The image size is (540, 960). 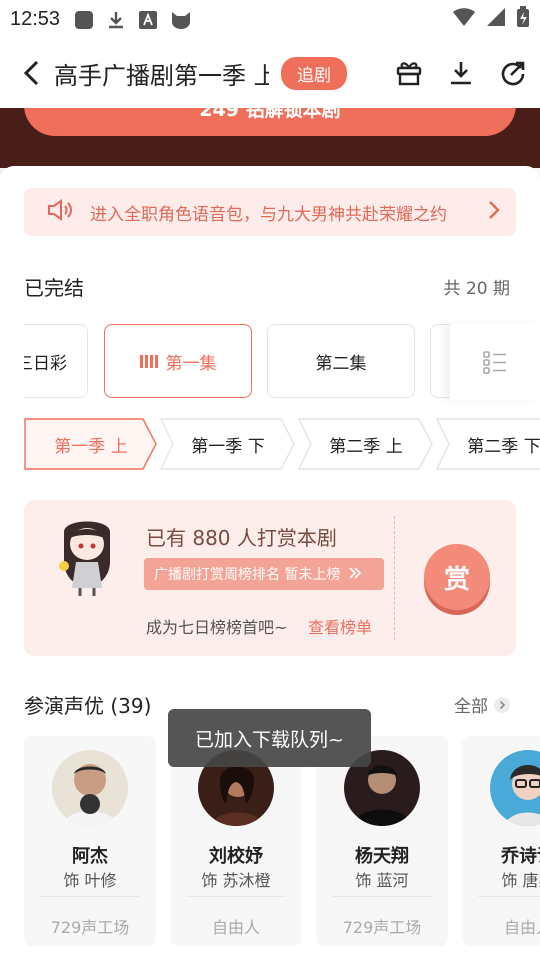 What do you see at coordinates (382, 856) in the screenshot?
I see `cast-name: 杨天翔` at bounding box center [382, 856].